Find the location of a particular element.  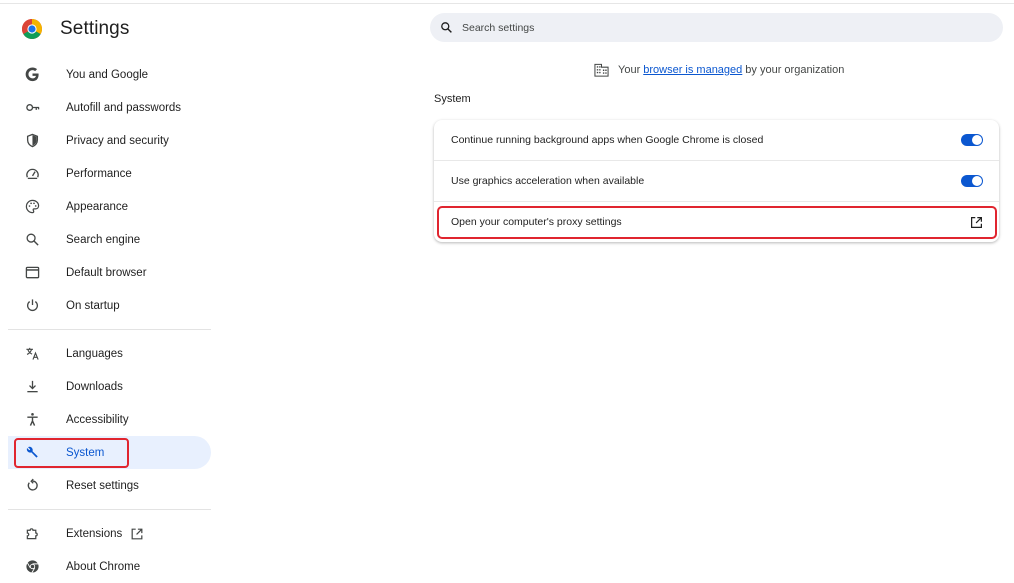

google-g-icon is located at coordinates (32, 75).